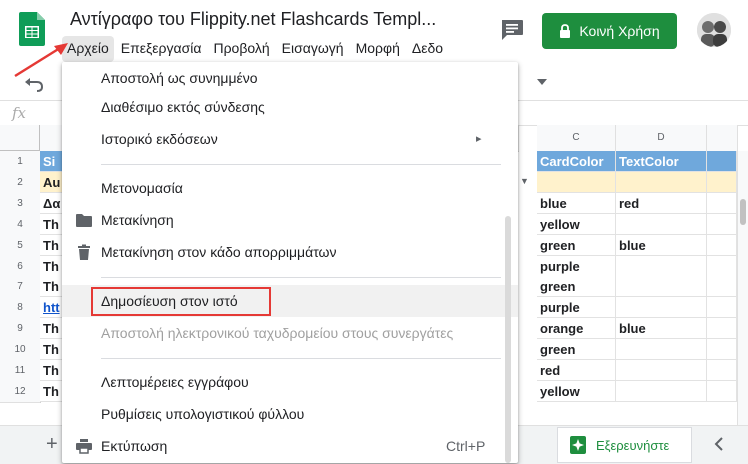 This screenshot has height=464, width=748. Describe the element at coordinates (290, 78) in the screenshot. I see `menu-item-send-as-attachment: Αποστολή ως συνημμένο` at that location.